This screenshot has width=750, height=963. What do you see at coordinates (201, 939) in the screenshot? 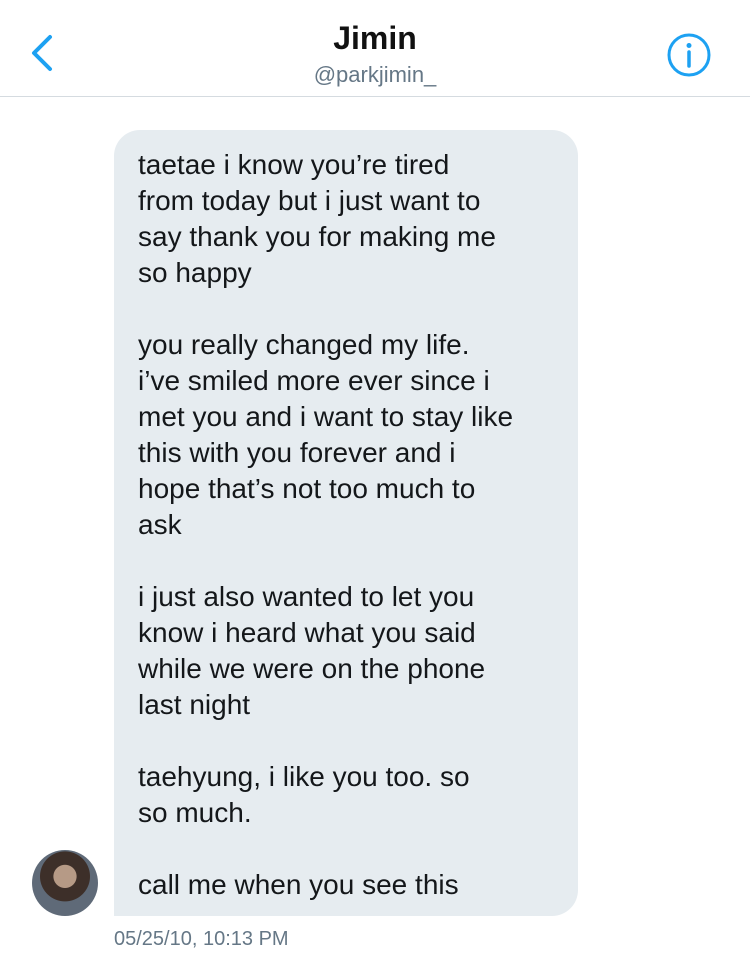
I see `message-timestamp: 05/25/10, 10:13 PM` at bounding box center [201, 939].